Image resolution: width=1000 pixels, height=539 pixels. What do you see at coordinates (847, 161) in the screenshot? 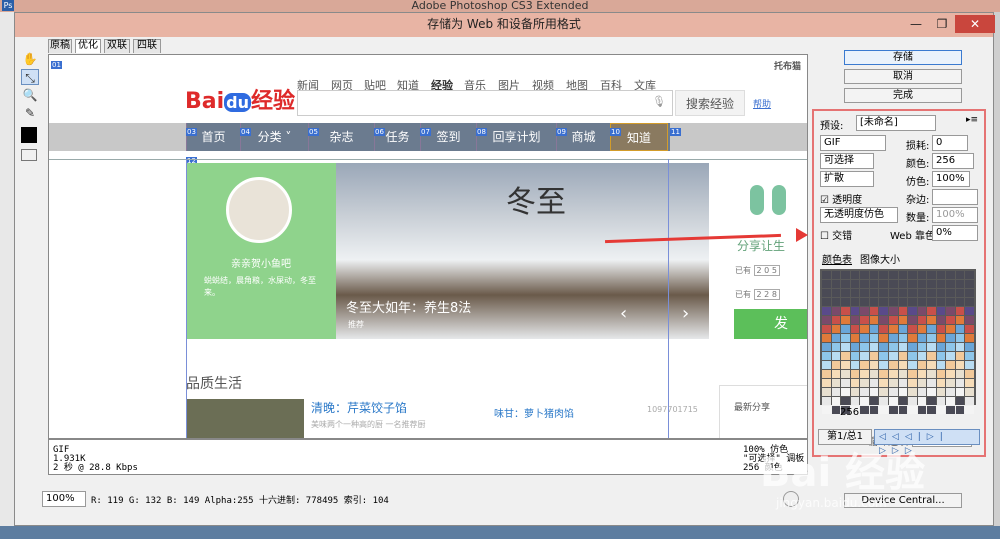
I see `reduction-select: 可选择` at bounding box center [847, 161].